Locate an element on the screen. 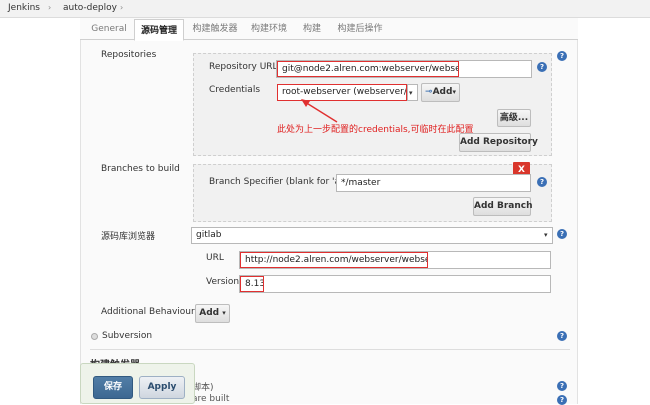  add-repository-button: Add Repository is located at coordinates (498, 142).